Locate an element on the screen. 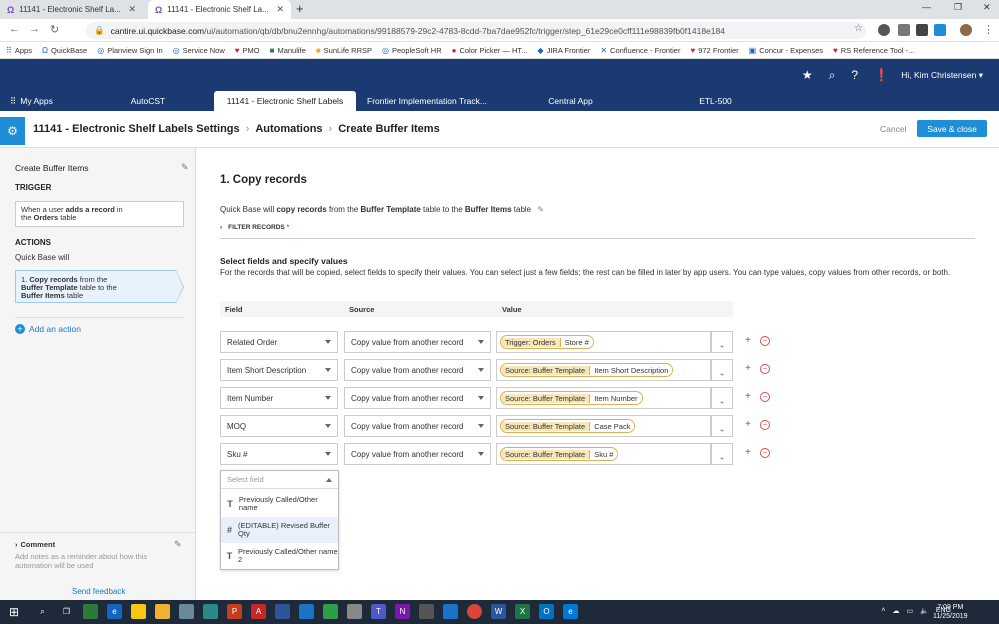  word-icon: W is located at coordinates (498, 611).